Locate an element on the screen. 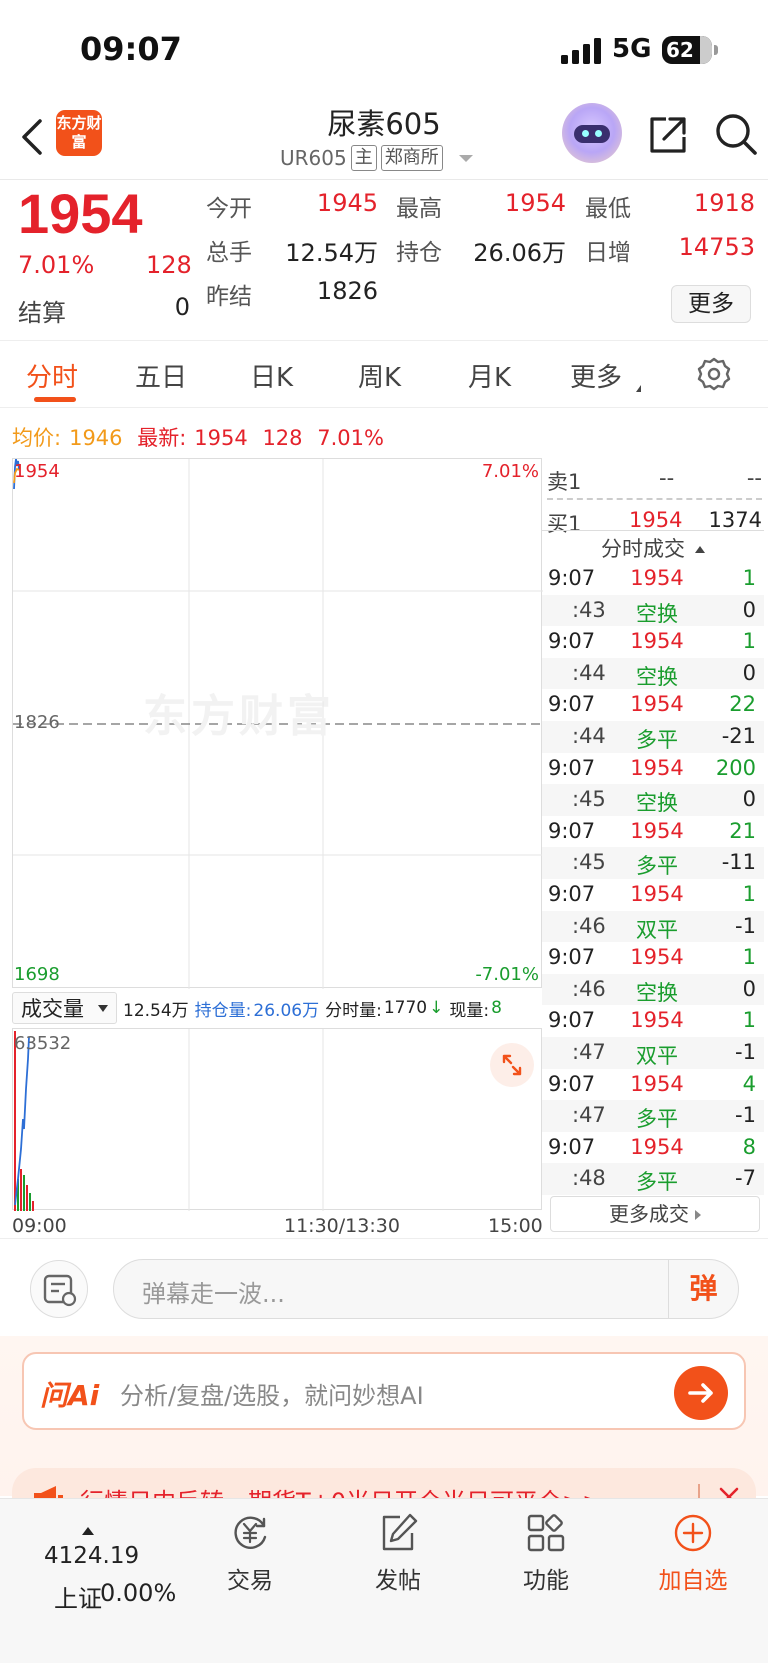 The width and height of the screenshot is (768, 1663). note-gear-icon is located at coordinates (60, 1290).